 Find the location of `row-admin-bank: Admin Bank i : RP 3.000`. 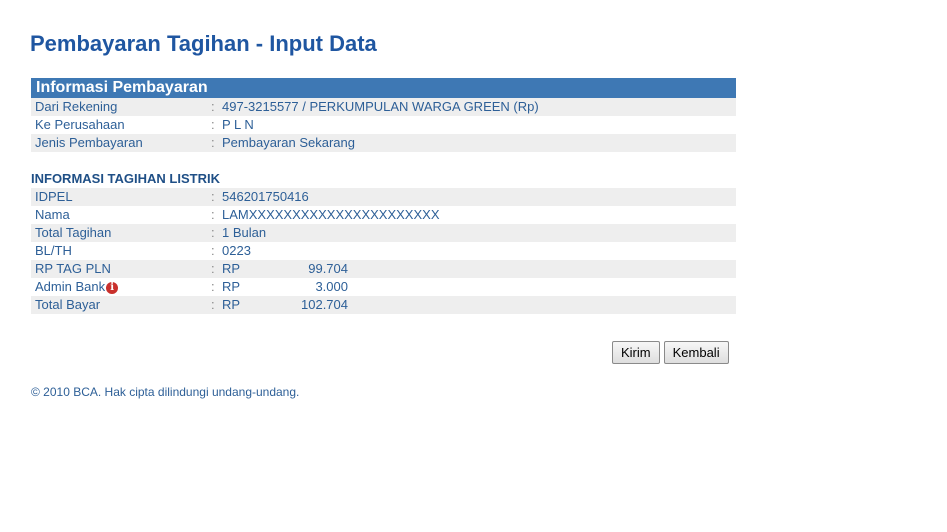

row-admin-bank: Admin Bank i : RP 3.000 is located at coordinates (383, 287).